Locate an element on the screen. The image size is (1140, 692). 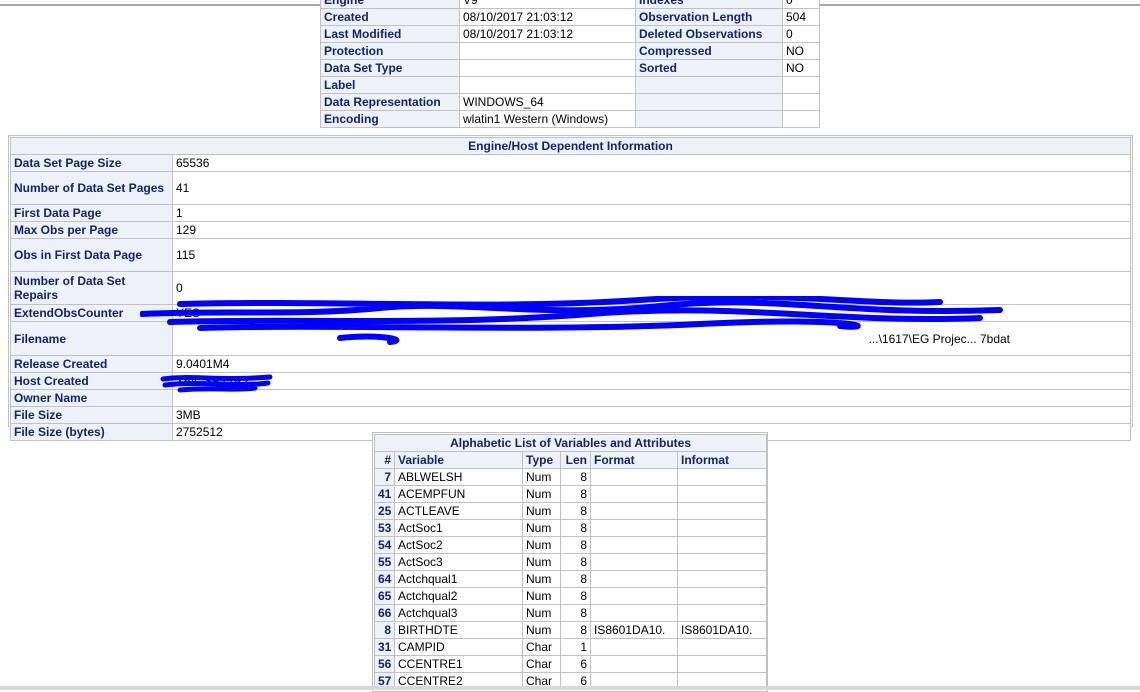
variable-name: Actchqual3 is located at coordinates (458, 613).